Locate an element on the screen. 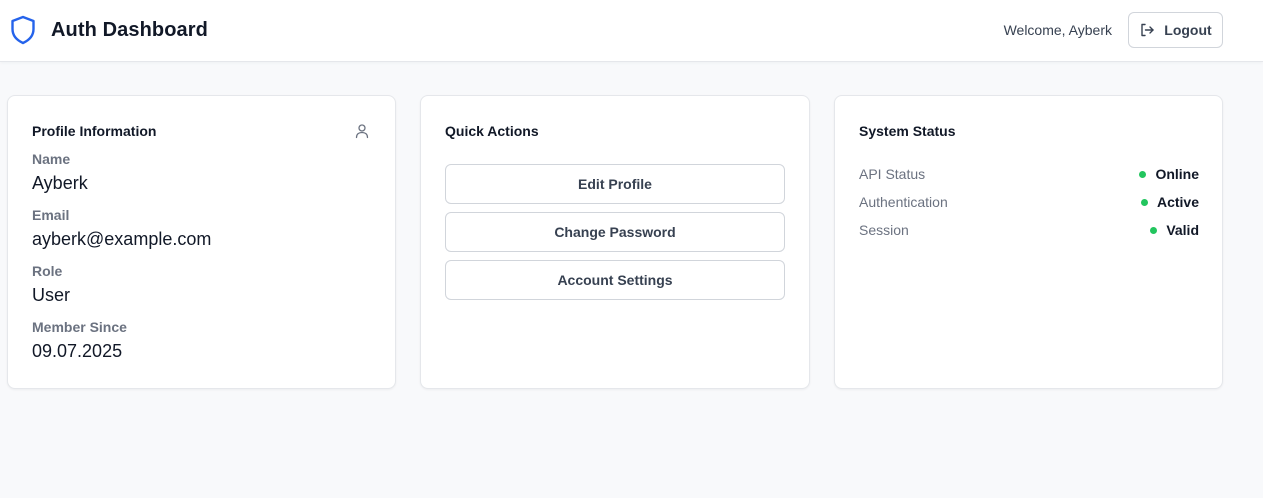 This screenshot has height=498, width=1263. email-label: Email is located at coordinates (51, 215).